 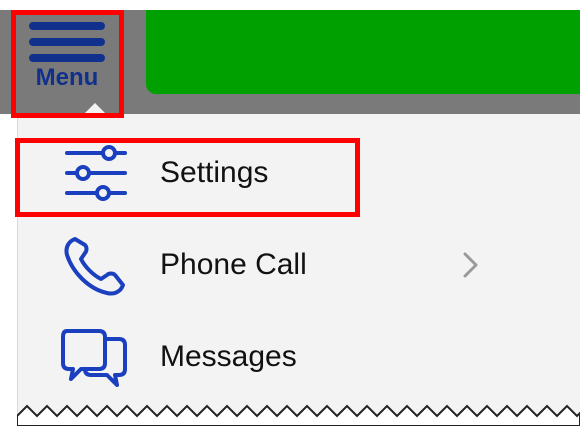 What do you see at coordinates (298, 415) in the screenshot?
I see `torn-edge` at bounding box center [298, 415].